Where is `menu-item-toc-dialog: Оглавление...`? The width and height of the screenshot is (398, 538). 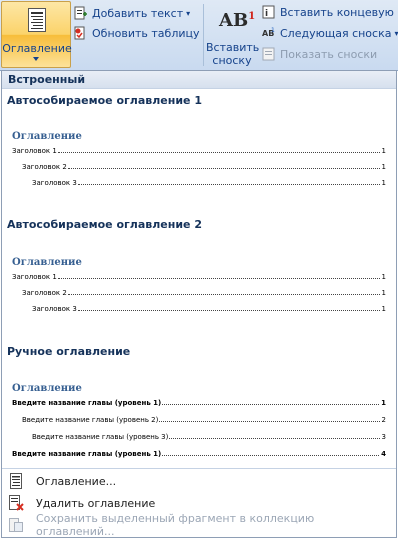
menu-item-toc-dialog: Оглавление... is located at coordinates (199, 481).